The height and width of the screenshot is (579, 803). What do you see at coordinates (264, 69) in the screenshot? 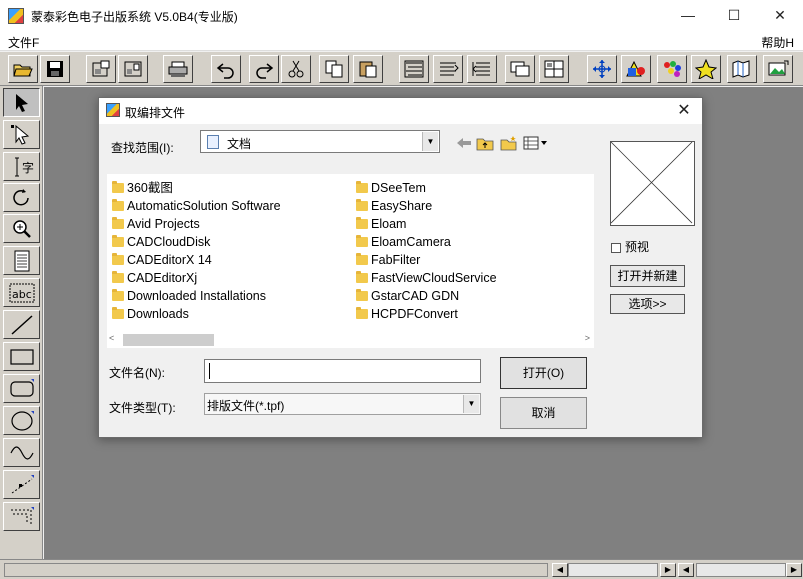
I see `redo-icon` at bounding box center [264, 69].